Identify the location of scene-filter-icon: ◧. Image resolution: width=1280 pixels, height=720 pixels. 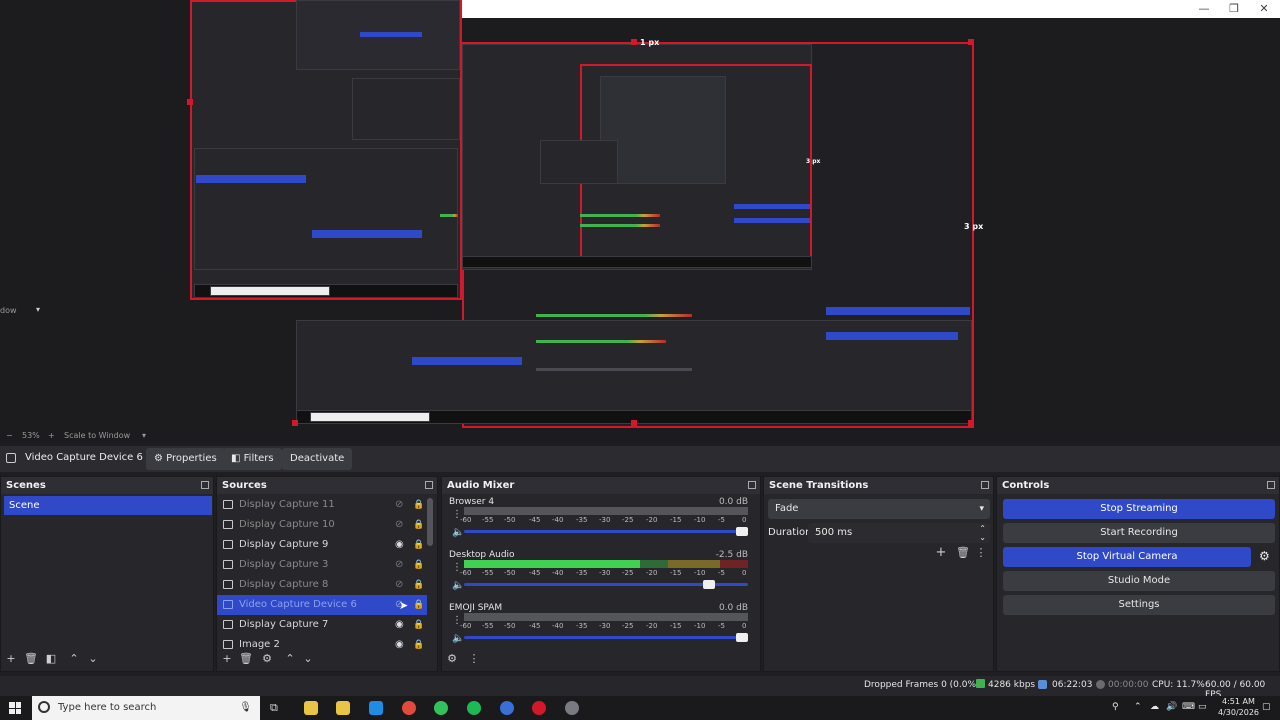
(51, 659).